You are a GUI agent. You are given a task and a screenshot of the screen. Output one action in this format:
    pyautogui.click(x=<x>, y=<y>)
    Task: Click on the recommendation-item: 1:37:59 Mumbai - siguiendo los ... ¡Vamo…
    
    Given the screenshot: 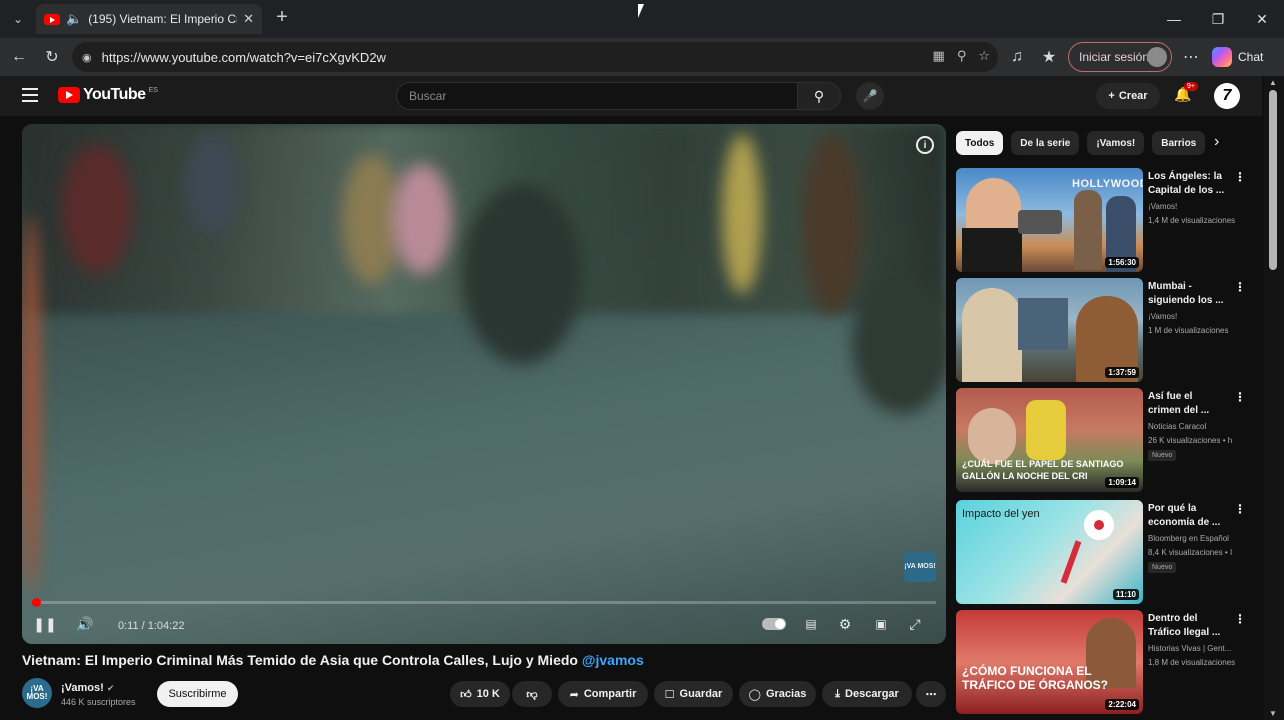 What is the action you would take?
    pyautogui.click(x=1101, y=330)
    